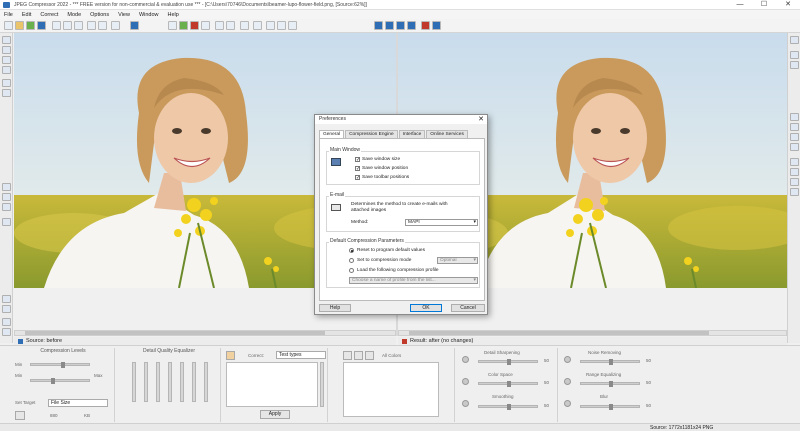 Image resolution: width=800 pixels, height=431 pixels. I want to click on save-icon, so click(41, 25).